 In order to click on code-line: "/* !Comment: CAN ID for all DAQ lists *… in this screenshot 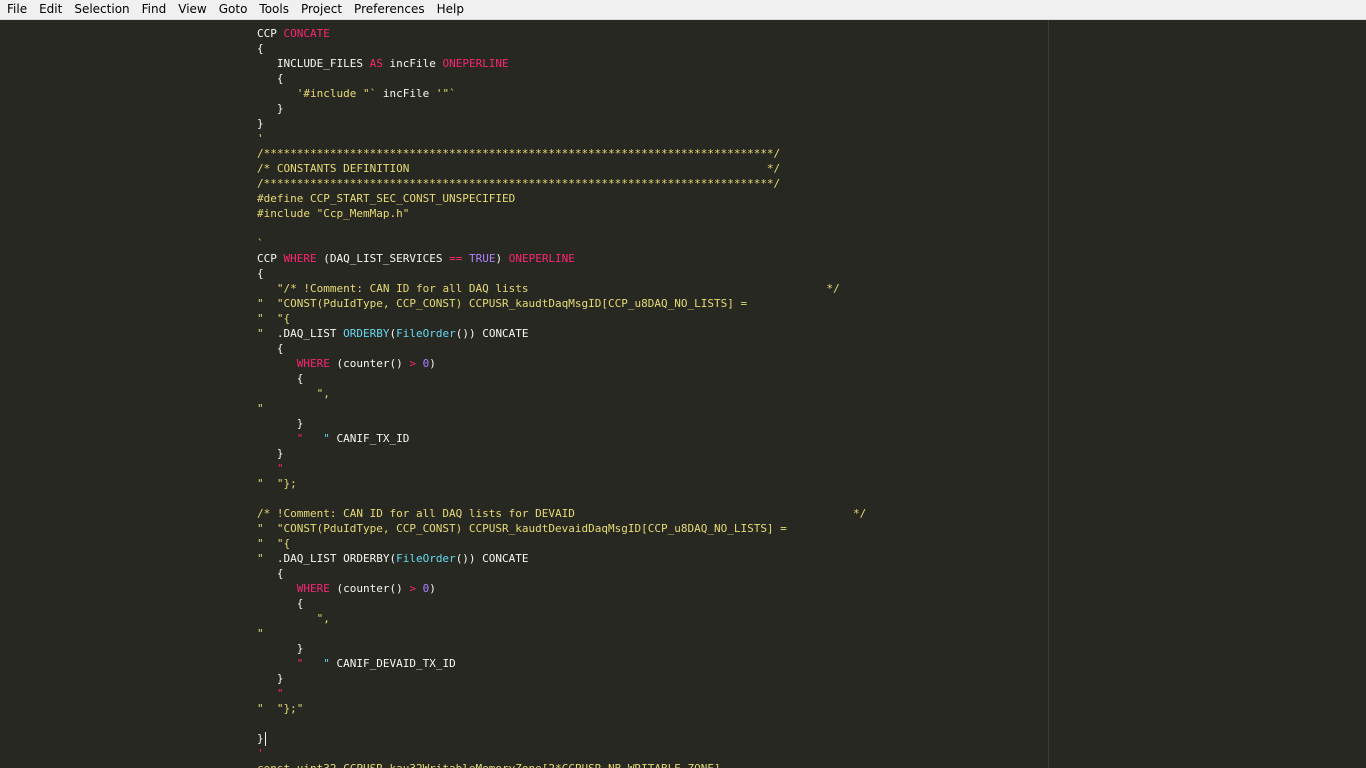, I will do `click(561, 288)`.